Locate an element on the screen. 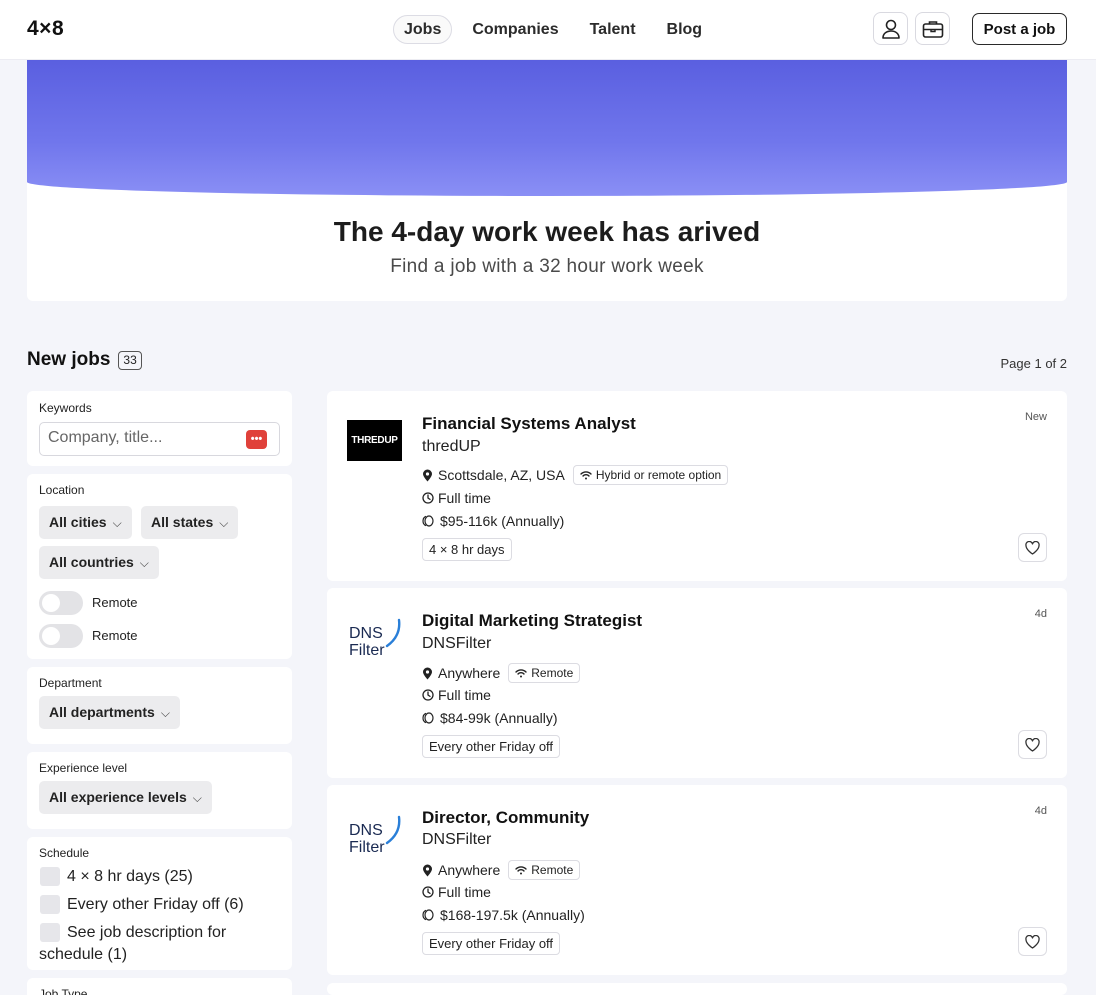 Image resolution: width=1096 pixels, height=995 pixels. job-title: Digital Marketing Strategist is located at coordinates (532, 621).